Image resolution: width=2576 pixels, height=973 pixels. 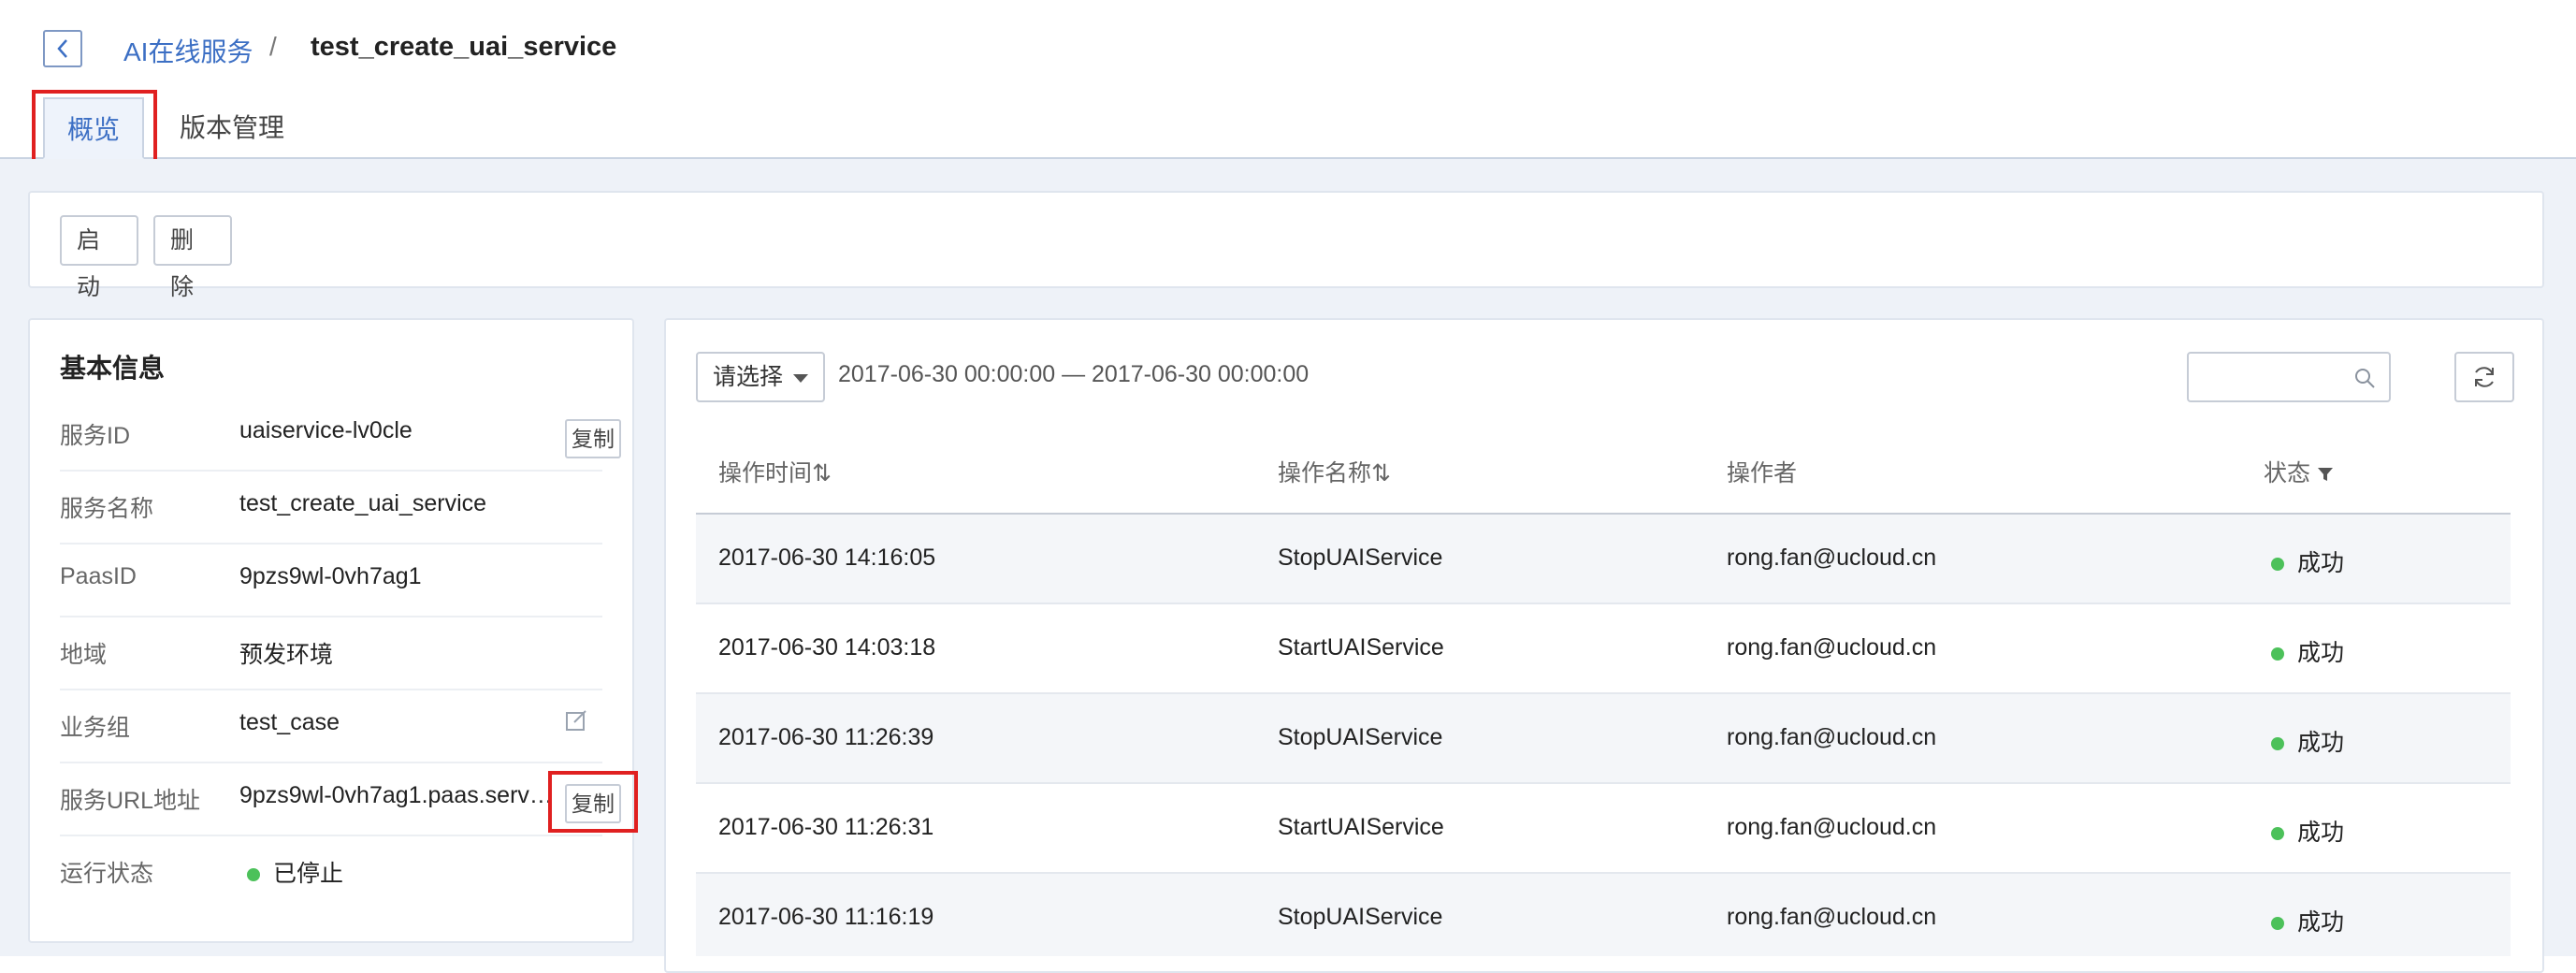 What do you see at coordinates (1286, 246) in the screenshot?
I see `action-toolbar: 启动 删除` at bounding box center [1286, 246].